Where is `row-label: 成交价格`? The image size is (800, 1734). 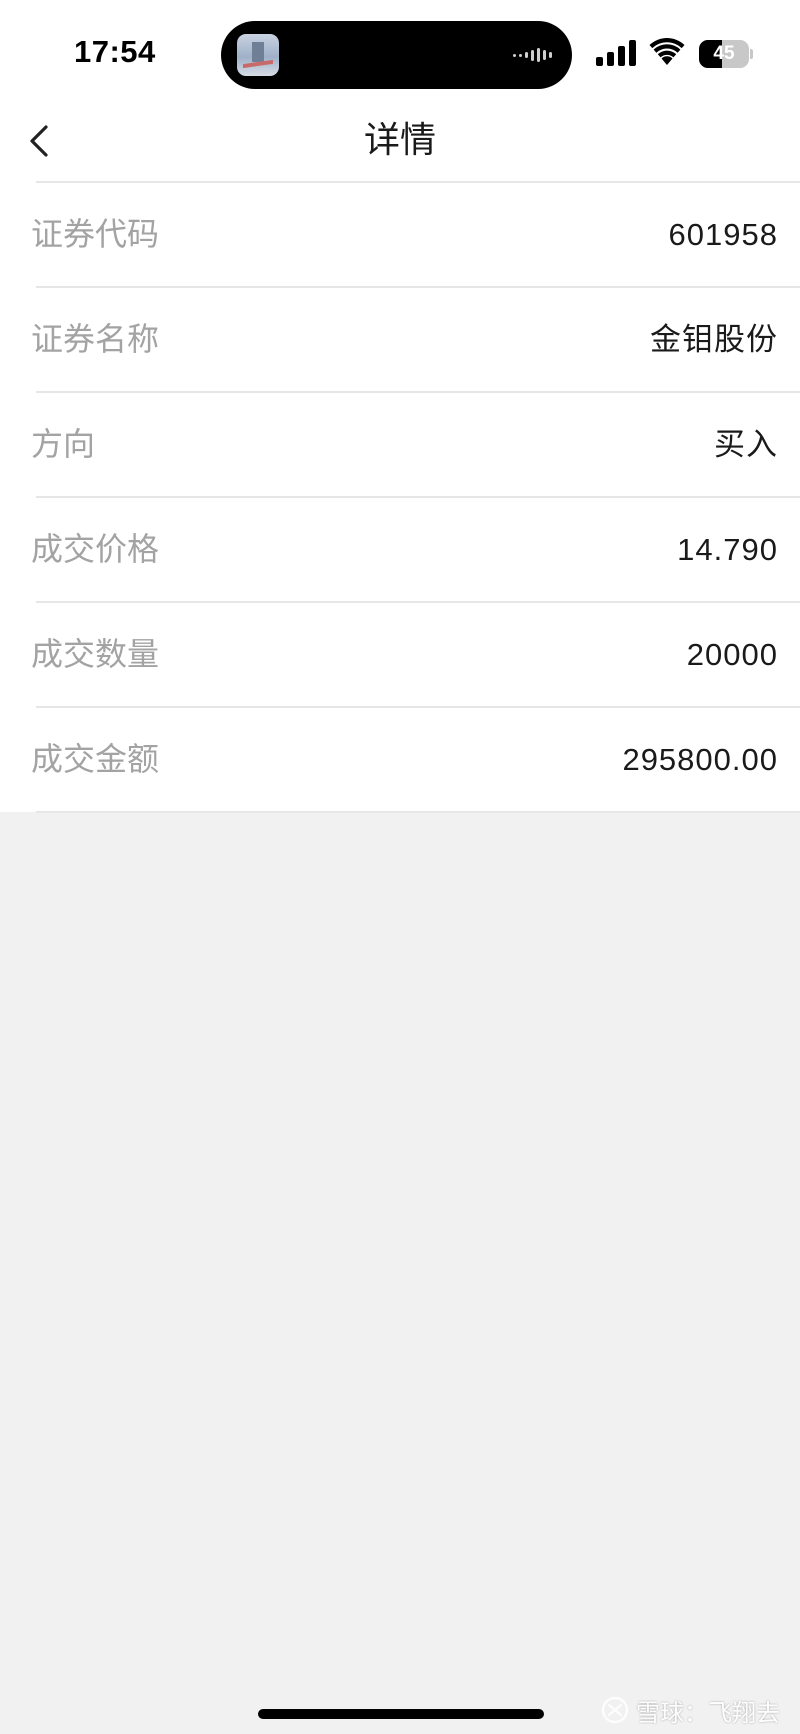 row-label: 成交价格 is located at coordinates (95, 549).